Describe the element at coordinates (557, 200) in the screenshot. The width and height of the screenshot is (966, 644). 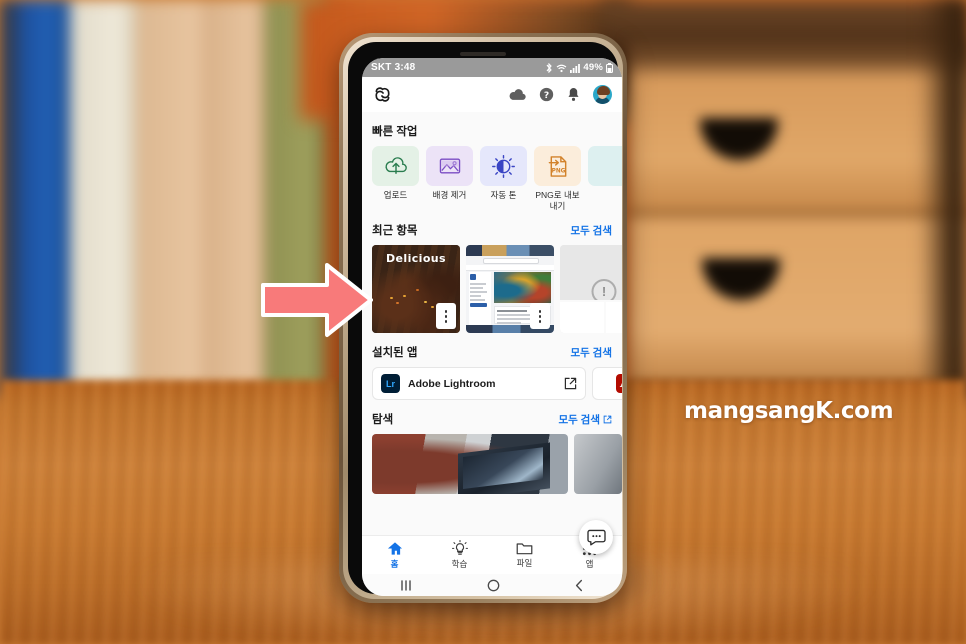
I see `export-png-label: PNG로 내보내기` at that location.